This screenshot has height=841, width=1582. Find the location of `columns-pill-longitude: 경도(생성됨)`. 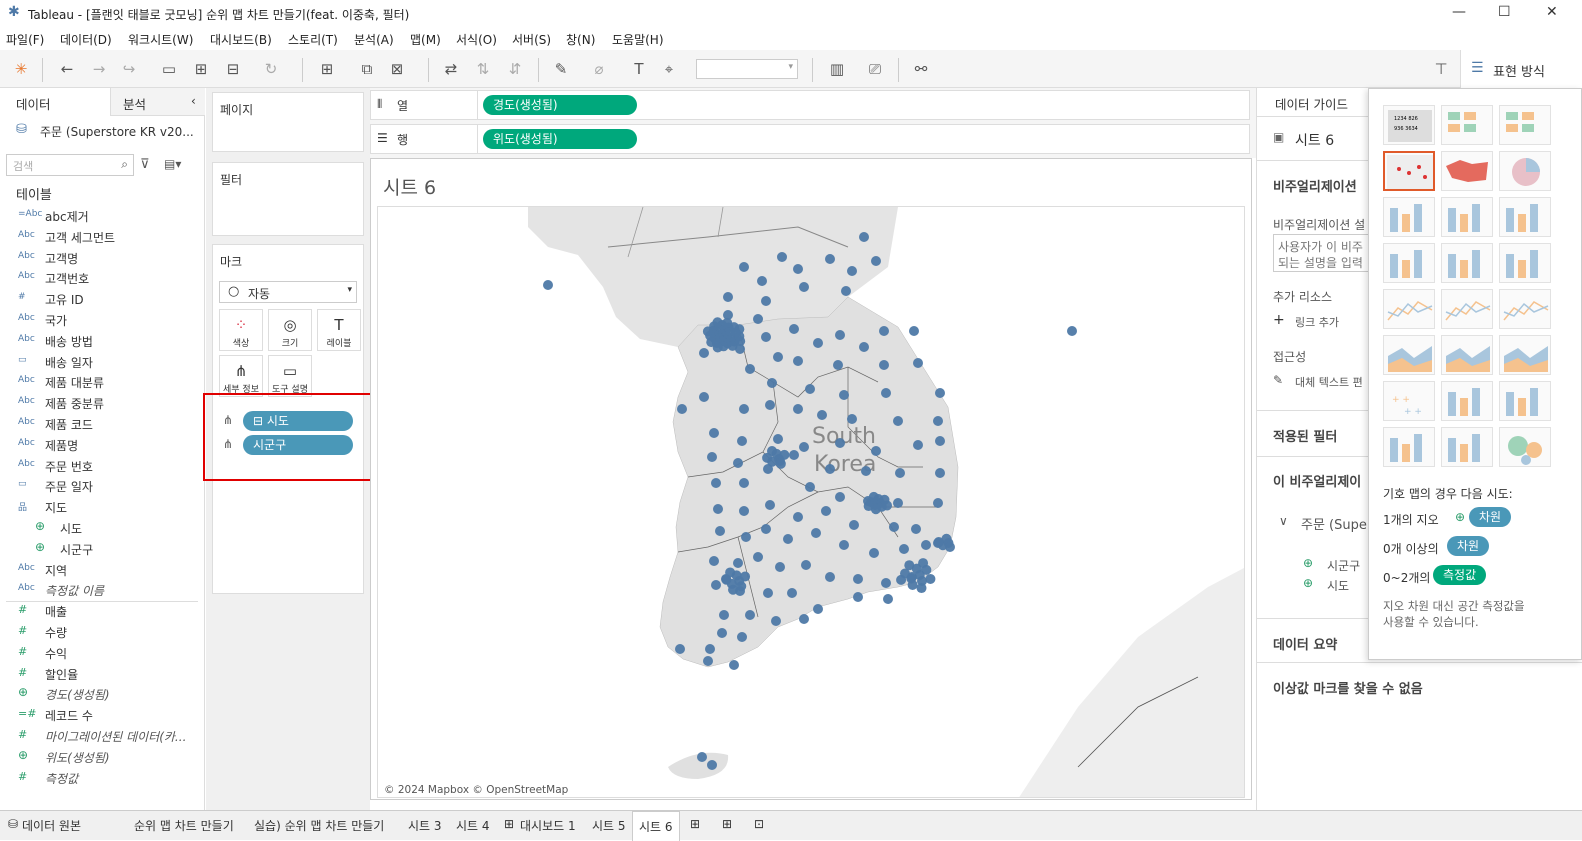

columns-pill-longitude: 경도(생성됨) is located at coordinates (560, 105).